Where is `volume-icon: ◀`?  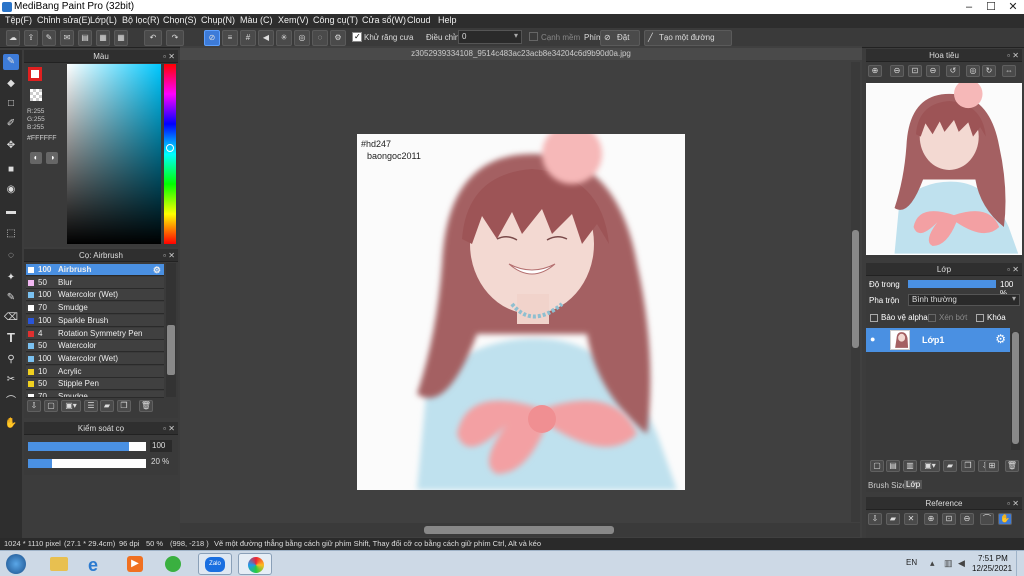 volume-icon: ◀ is located at coordinates (961, 563).